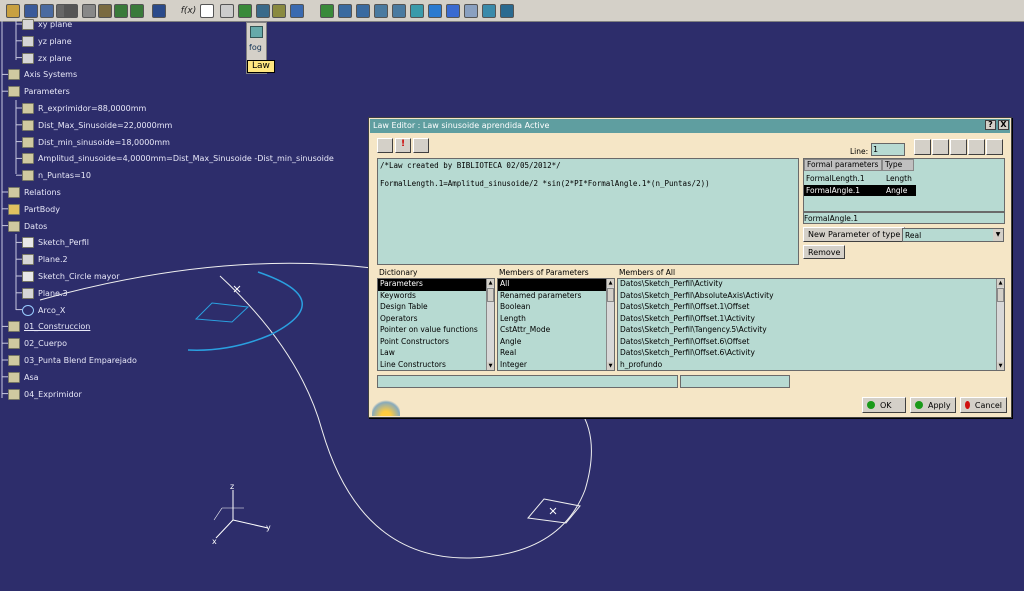  Describe the element at coordinates (47, 41) in the screenshot. I see `tree-node-yz-plane: yz plane` at that location.